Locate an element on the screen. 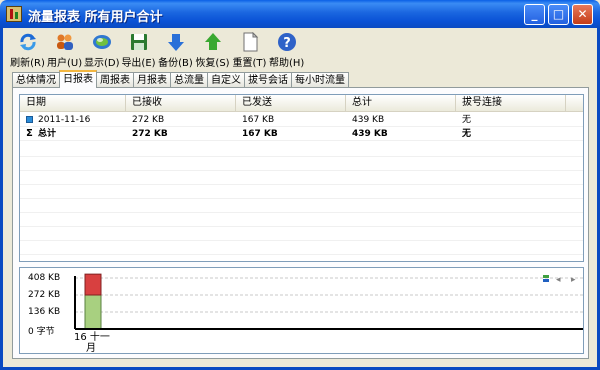 The image size is (600, 370). reset-button: 重置(T) is located at coordinates (249, 50).